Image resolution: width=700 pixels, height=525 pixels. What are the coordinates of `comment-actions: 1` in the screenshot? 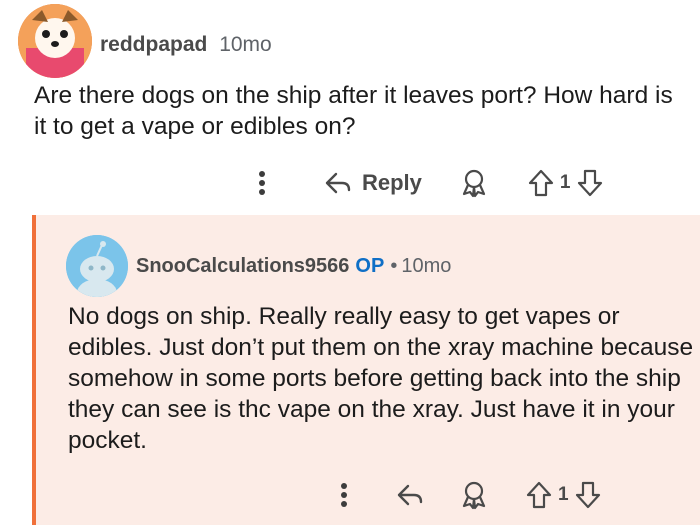 It's located at (466, 495).